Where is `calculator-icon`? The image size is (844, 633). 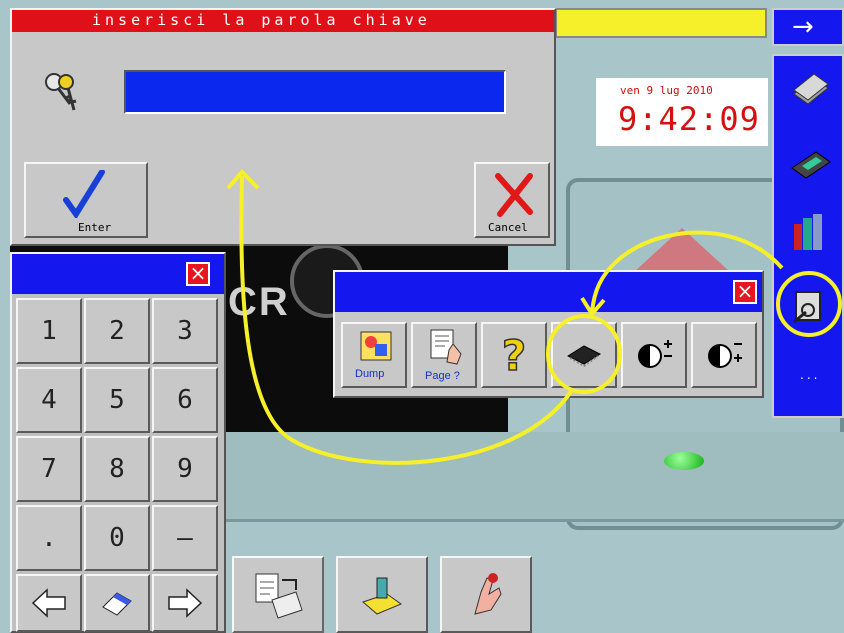
calculator-icon is located at coordinates (810, 164).